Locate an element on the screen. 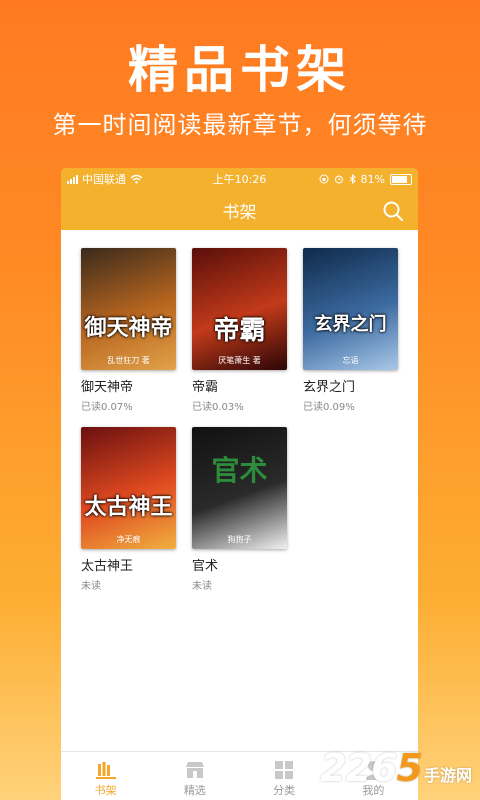 The width and height of the screenshot is (480, 800). book-card: 御天神帝 乱世狂刀 著御天神帝 已读0.07% is located at coordinates (128, 330).